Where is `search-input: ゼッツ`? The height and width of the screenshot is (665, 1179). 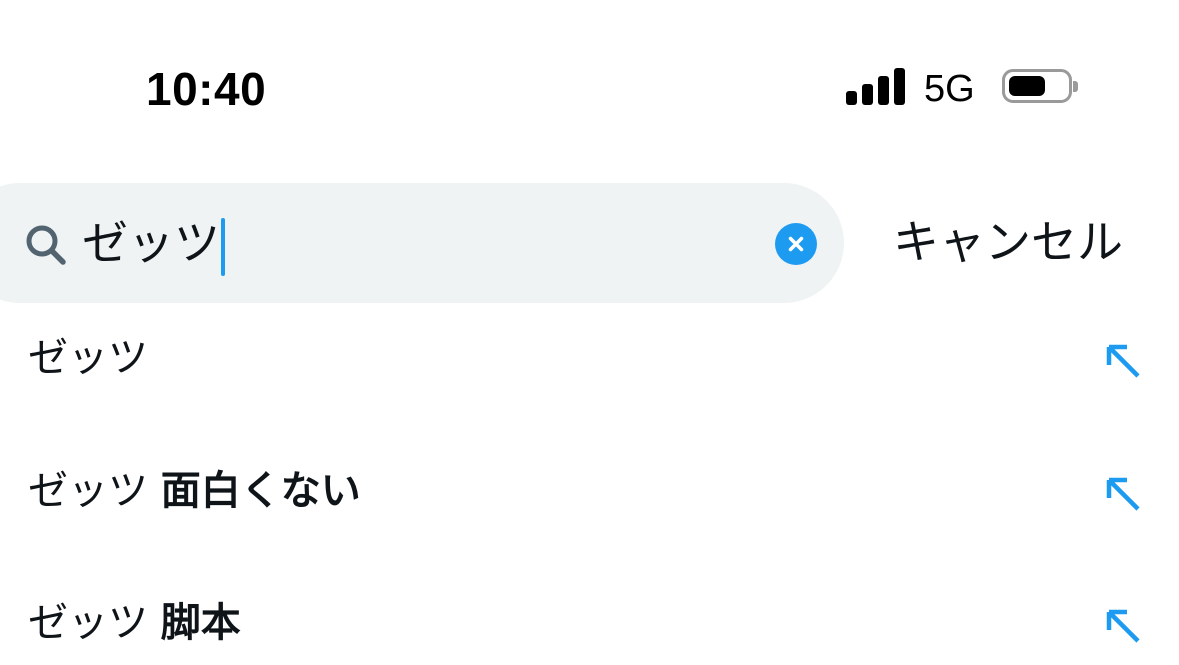 search-input: ゼッツ is located at coordinates (153, 243).